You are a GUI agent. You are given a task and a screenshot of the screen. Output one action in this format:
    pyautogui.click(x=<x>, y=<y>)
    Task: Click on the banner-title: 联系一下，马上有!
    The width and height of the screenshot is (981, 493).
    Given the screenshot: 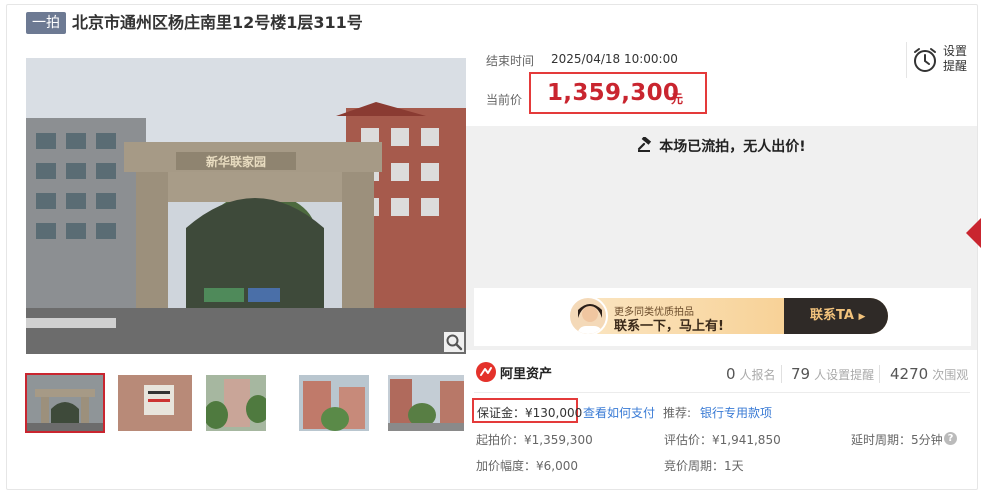 What is the action you would take?
    pyautogui.click(x=669, y=326)
    